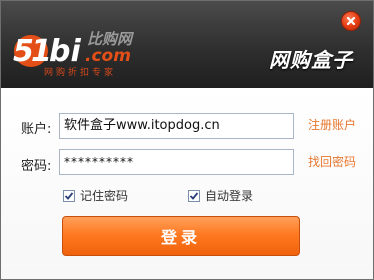 The width and height of the screenshot is (374, 280). Describe the element at coordinates (36, 129) in the screenshot. I see `account-label: 账户:` at that location.